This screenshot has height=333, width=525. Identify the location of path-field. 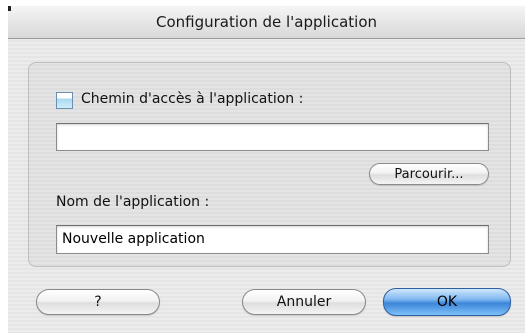
(272, 137).